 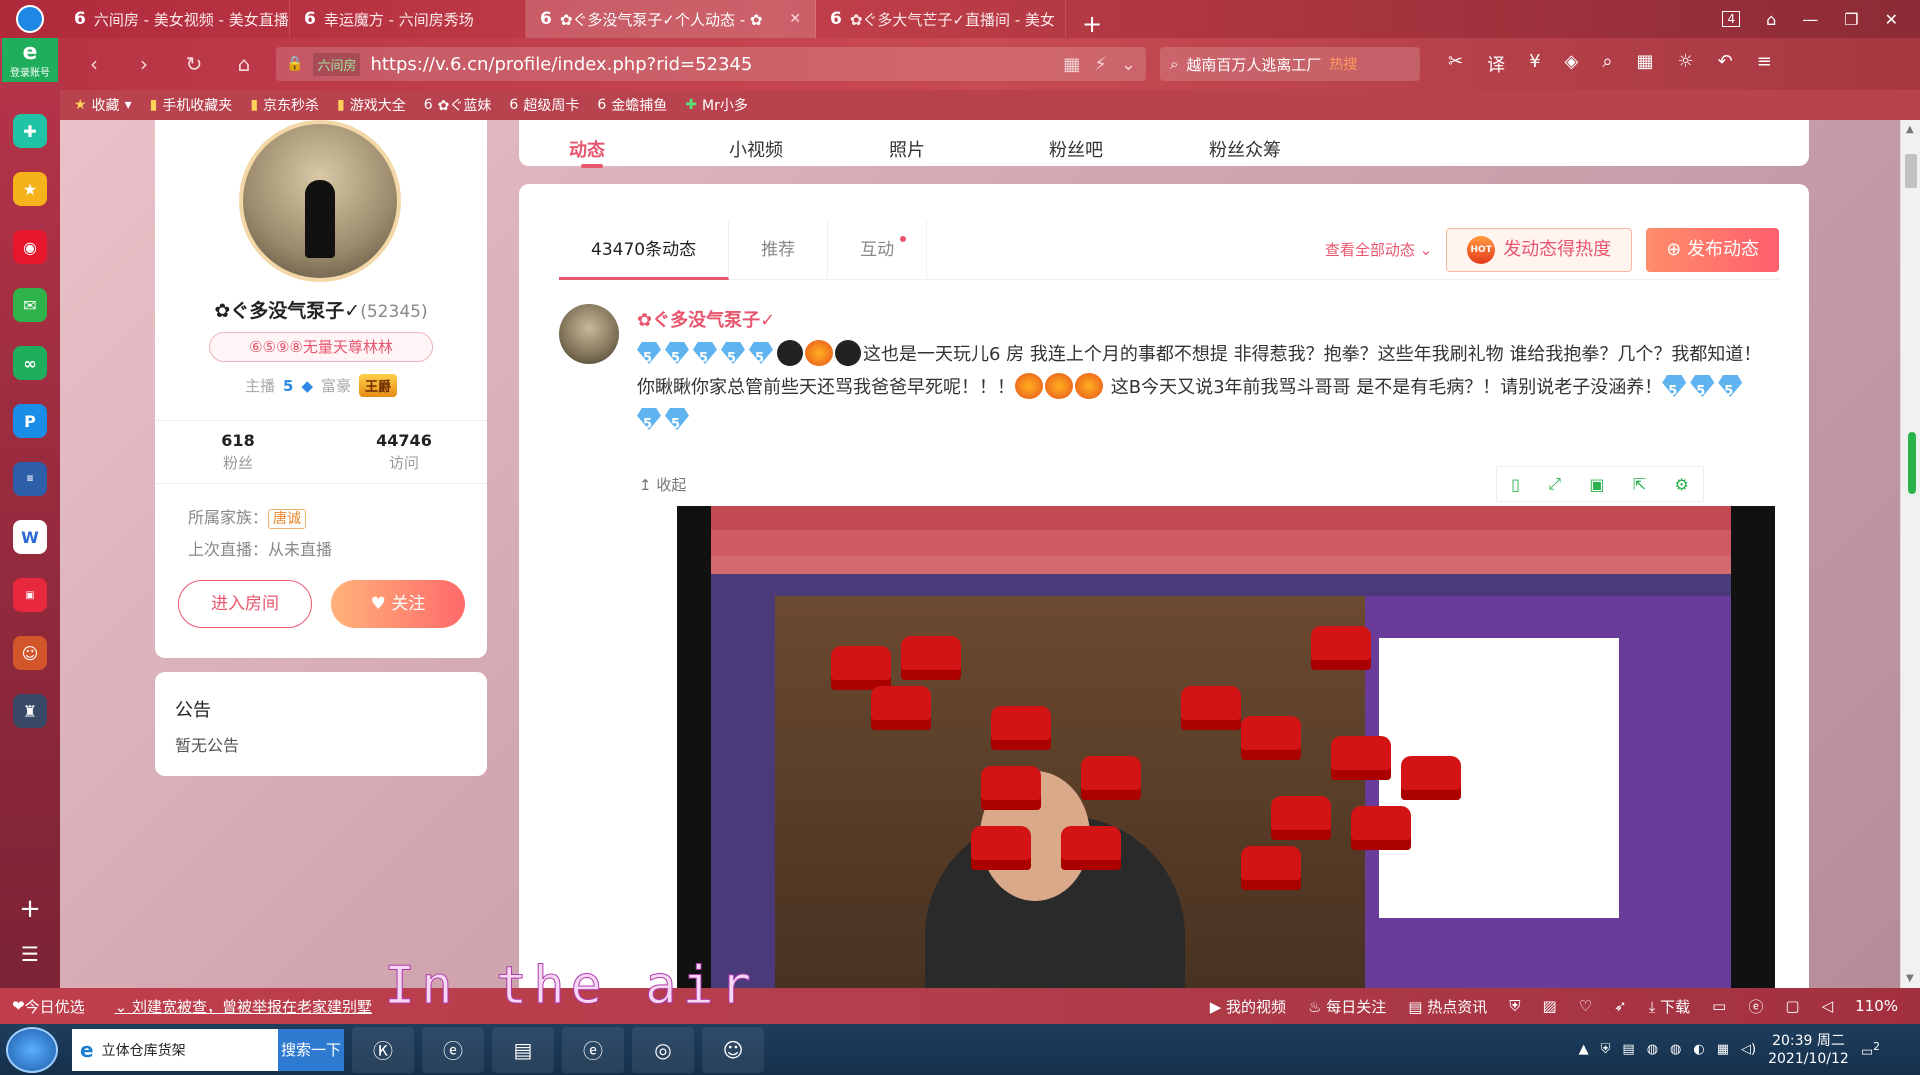 What do you see at coordinates (30, 19) in the screenshot?
I see `browser-nav-icon` at bounding box center [30, 19].